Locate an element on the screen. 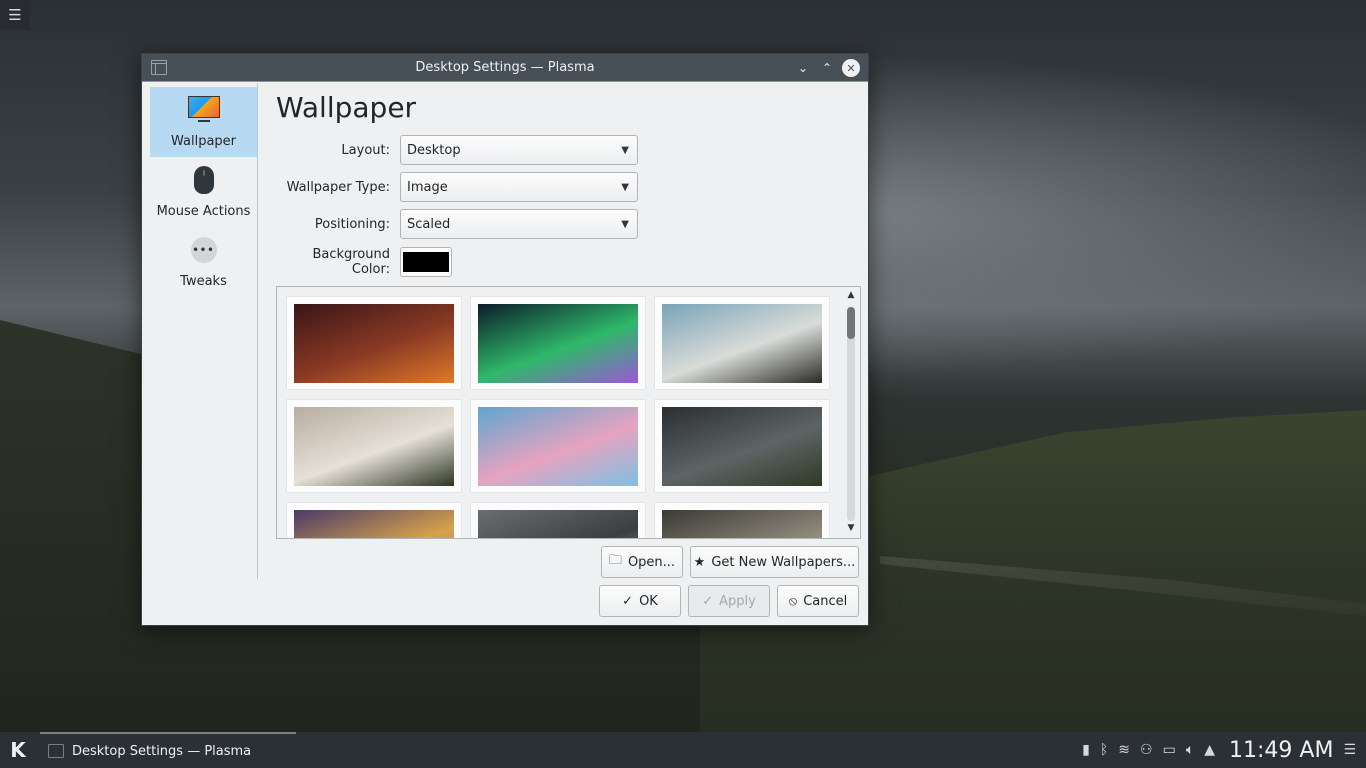  apply-label: Apply is located at coordinates (737, 601).